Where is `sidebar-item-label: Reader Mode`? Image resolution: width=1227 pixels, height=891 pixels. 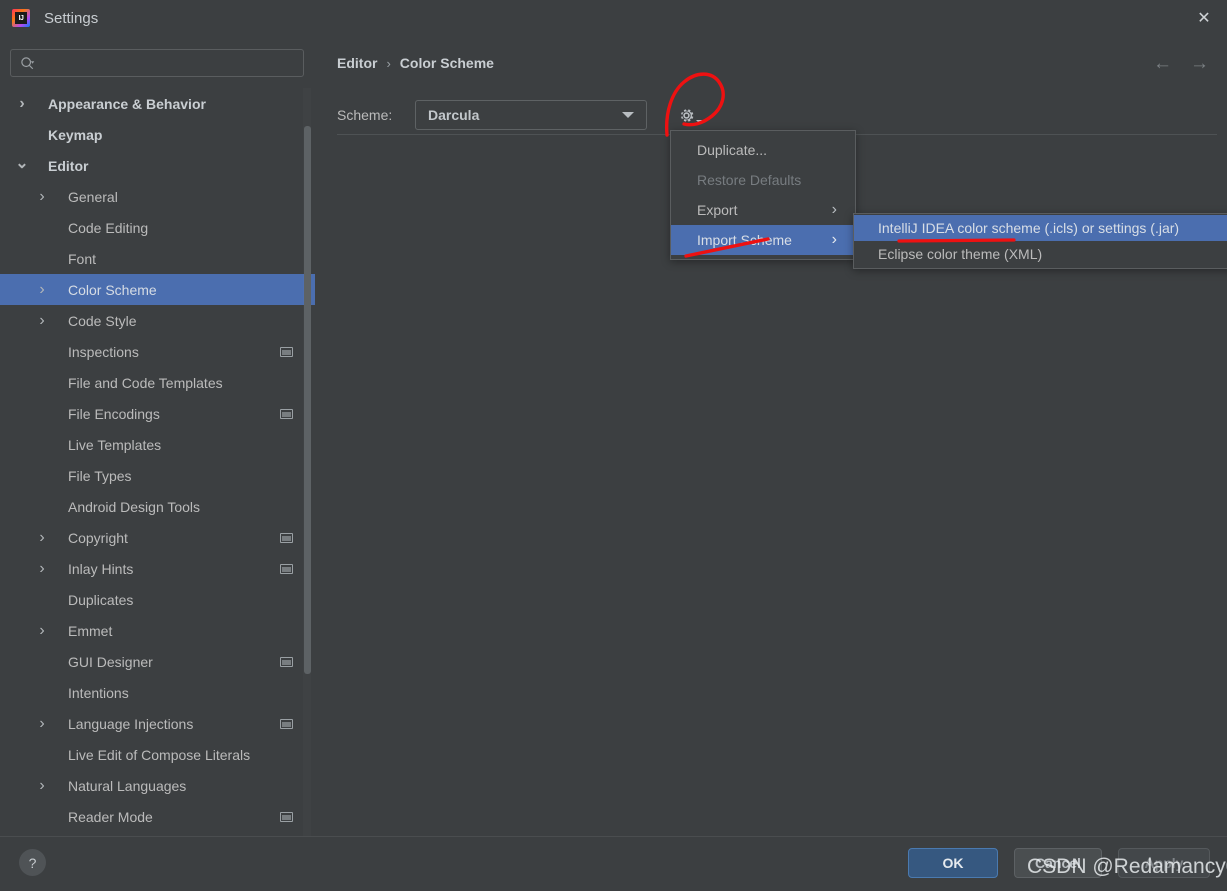
sidebar-item-label: Reader Mode is located at coordinates (110, 816).